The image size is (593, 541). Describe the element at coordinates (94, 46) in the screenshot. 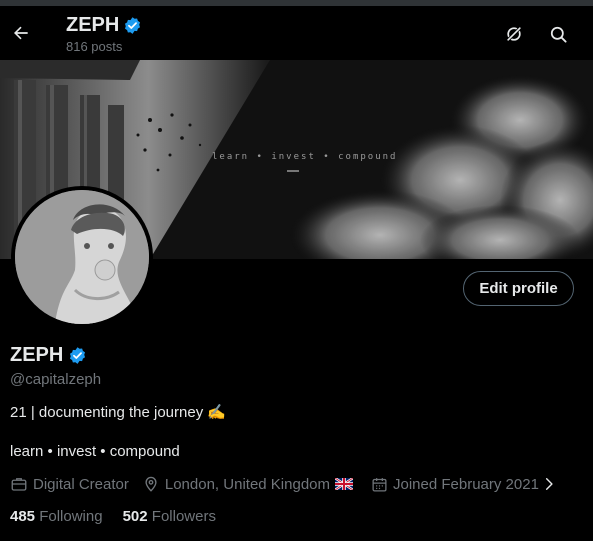

I see `header-post-count: 816 posts` at that location.